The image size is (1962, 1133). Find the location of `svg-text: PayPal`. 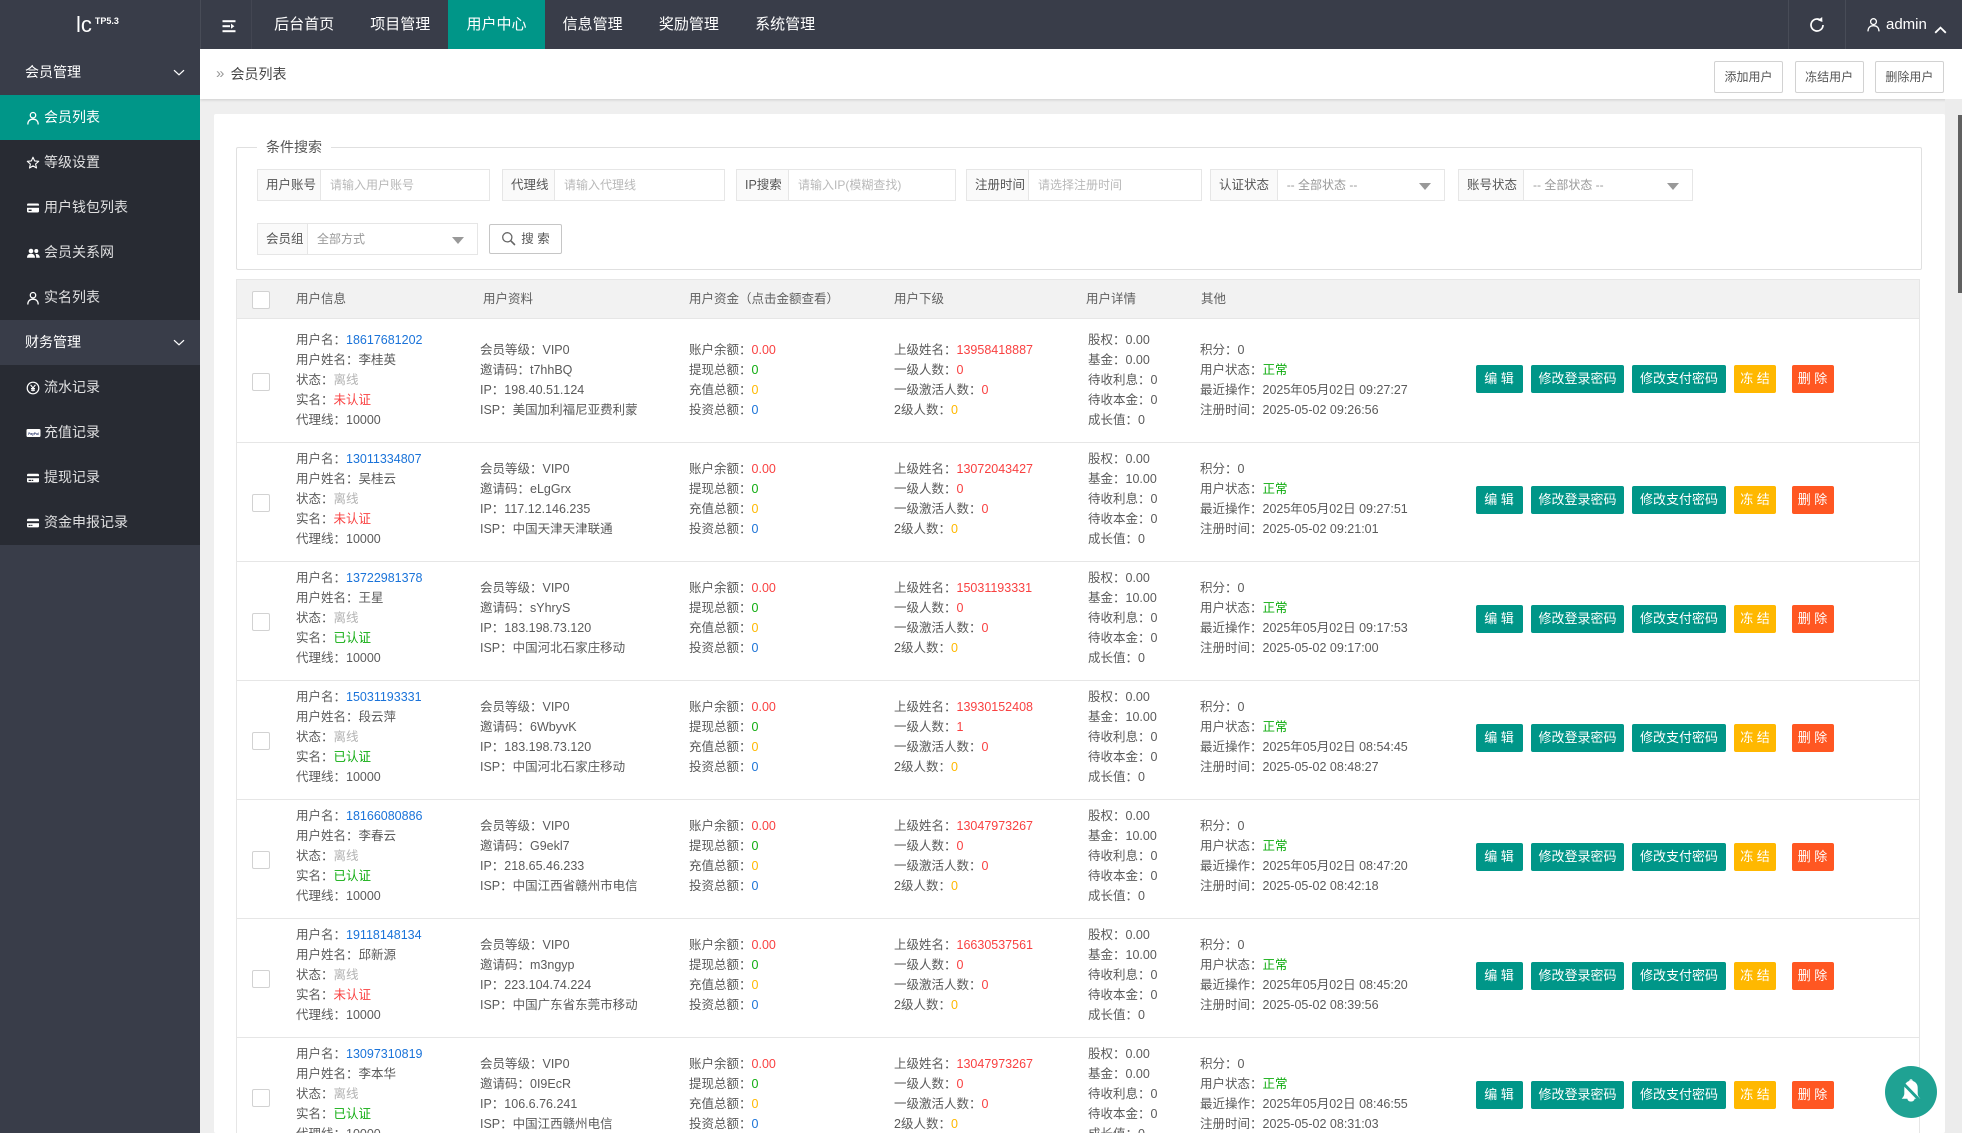

svg-text: PayPal is located at coordinates (33, 434).